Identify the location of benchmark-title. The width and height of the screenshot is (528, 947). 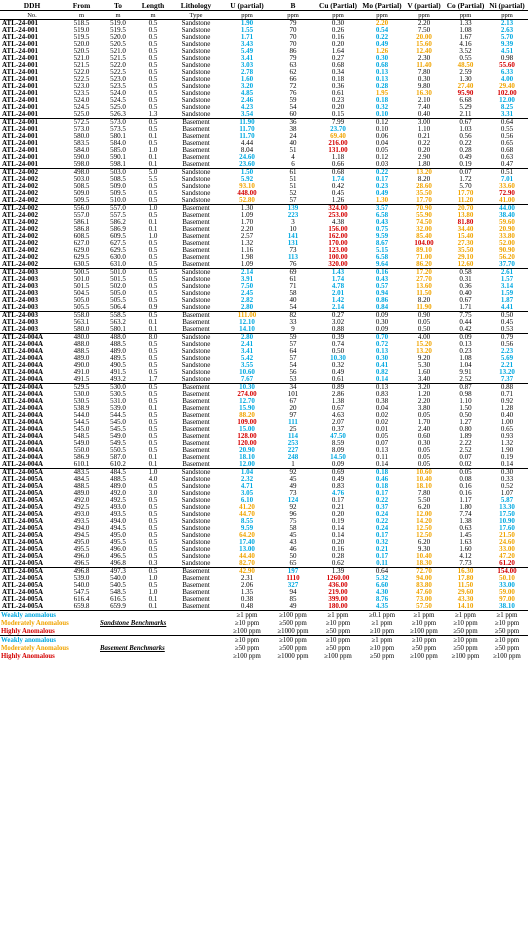
(161, 639).